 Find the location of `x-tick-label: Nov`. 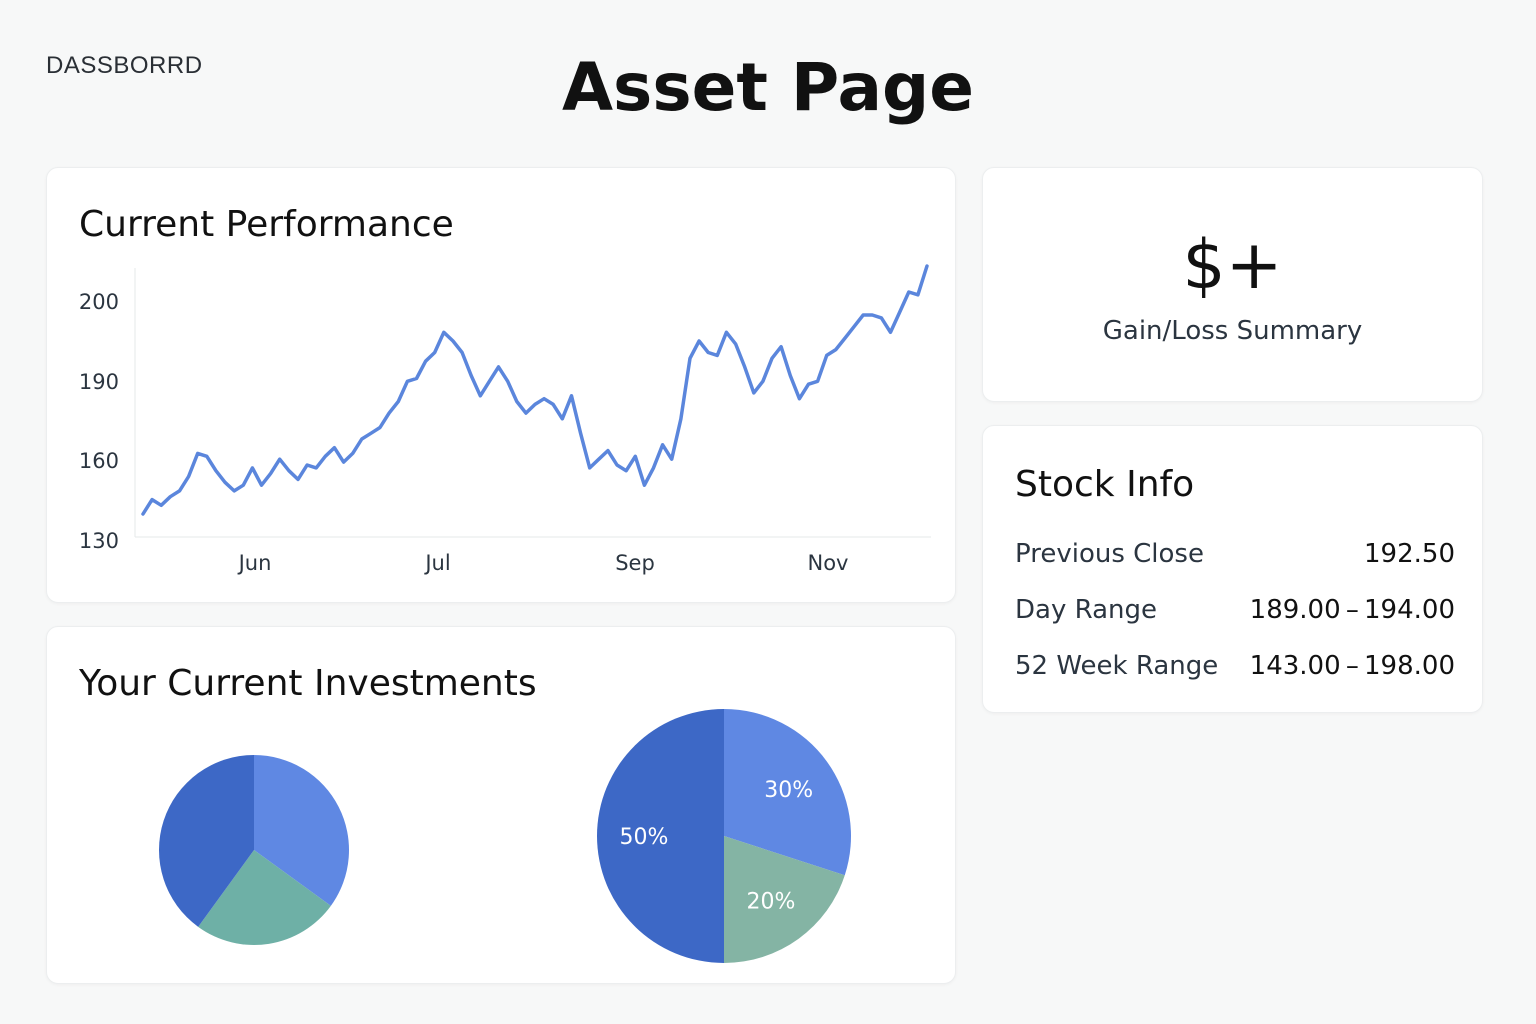

x-tick-label: Nov is located at coordinates (828, 563).